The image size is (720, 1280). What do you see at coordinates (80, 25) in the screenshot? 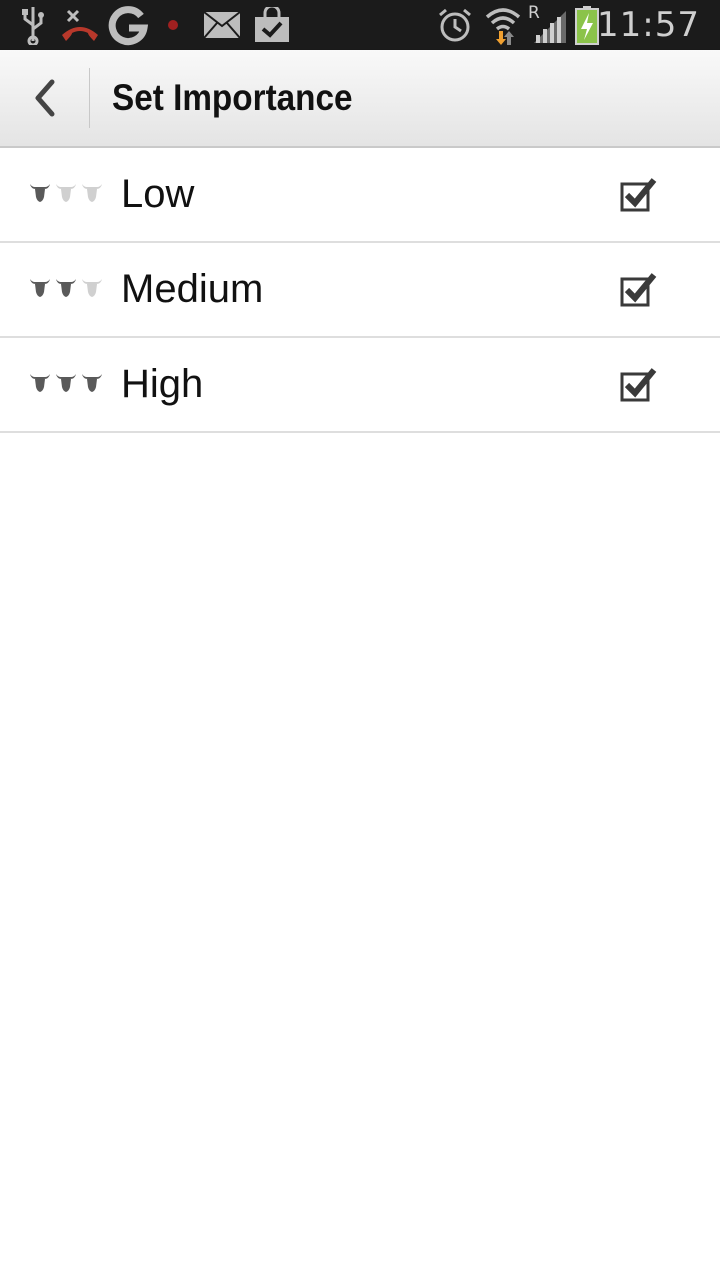
I see `missed-call-icon` at bounding box center [80, 25].